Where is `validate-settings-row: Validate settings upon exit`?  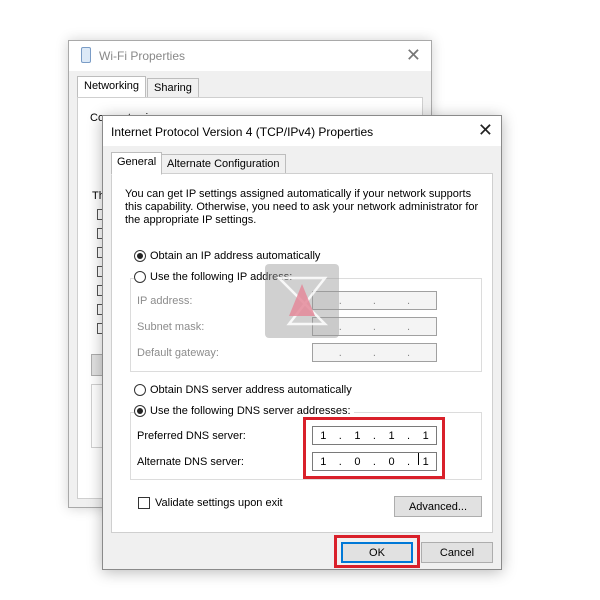
validate-settings-row: Validate settings upon exit is located at coordinates (210, 503).